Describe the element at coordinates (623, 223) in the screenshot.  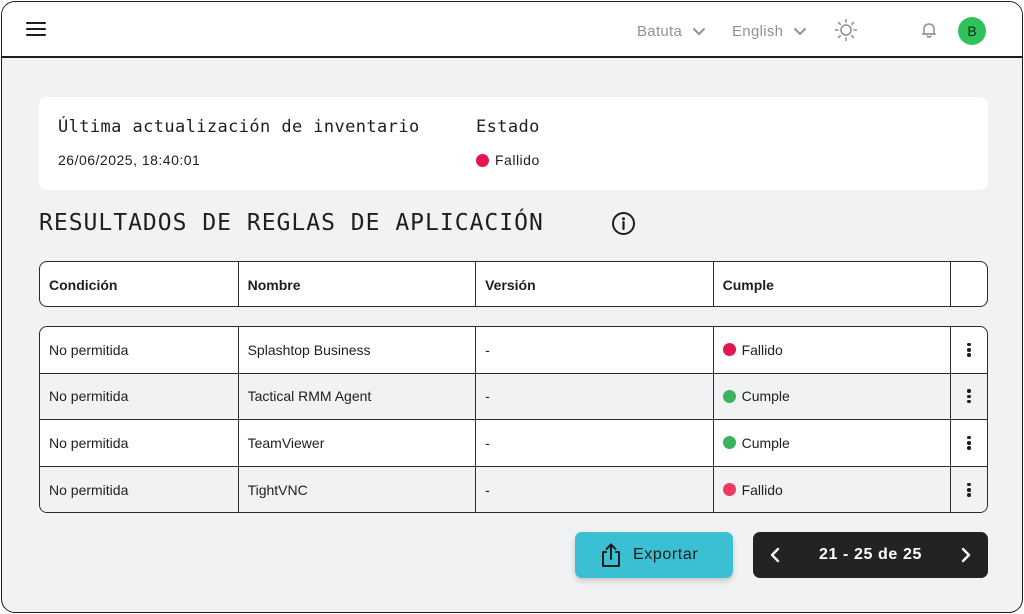
I see `info-icon` at that location.